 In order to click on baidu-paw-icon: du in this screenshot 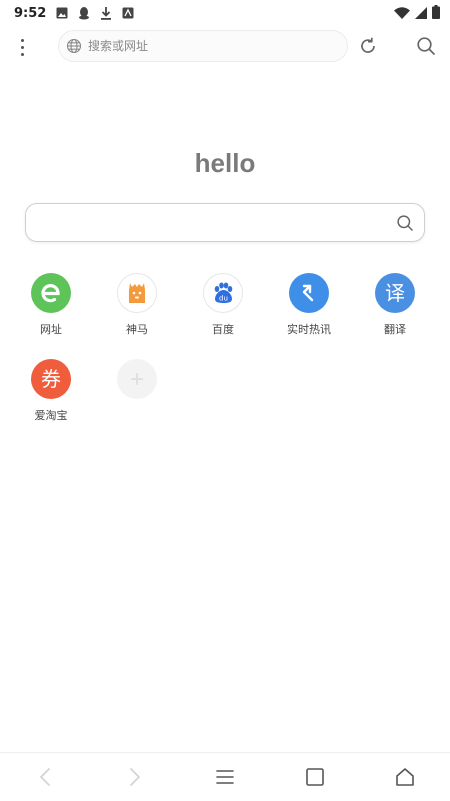, I will do `click(223, 293)`.